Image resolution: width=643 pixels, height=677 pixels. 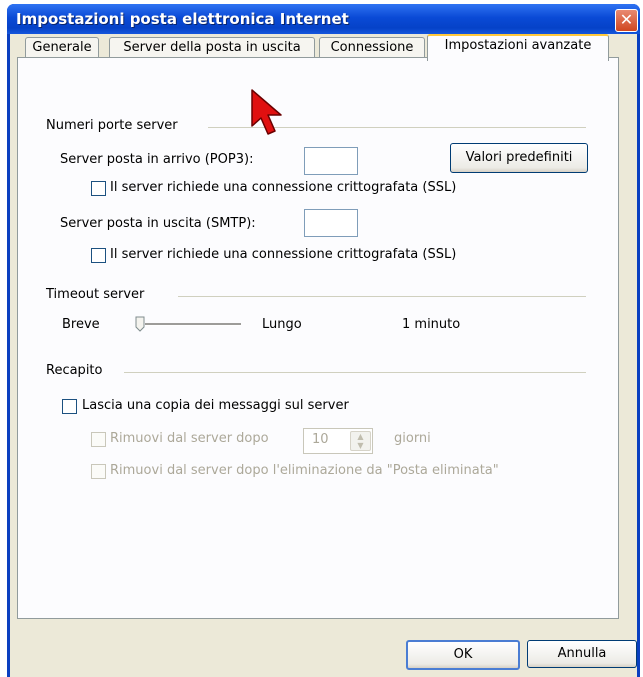 I want to click on spin-arrows-icon: ▲ ▼, so click(x=360, y=441).